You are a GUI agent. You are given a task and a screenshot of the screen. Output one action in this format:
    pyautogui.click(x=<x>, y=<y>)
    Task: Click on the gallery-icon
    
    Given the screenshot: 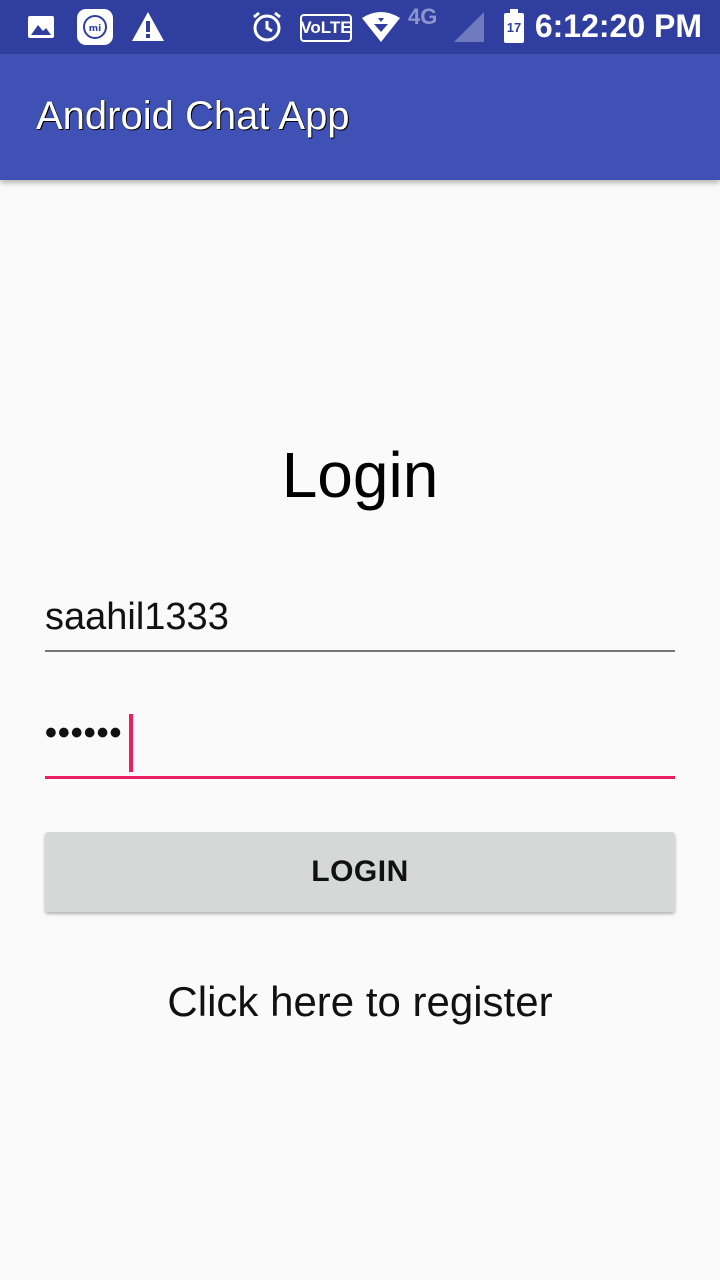 What is the action you would take?
    pyautogui.click(x=41, y=27)
    